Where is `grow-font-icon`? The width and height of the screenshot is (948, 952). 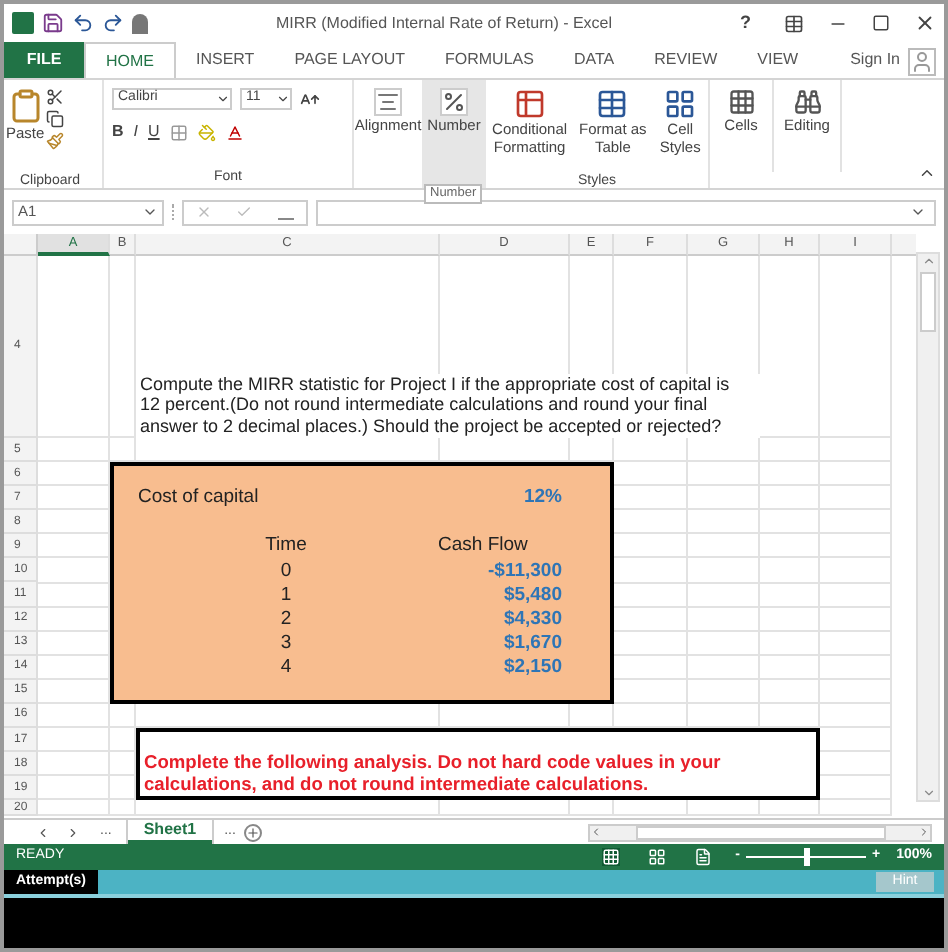
grow-font-icon is located at coordinates (310, 99).